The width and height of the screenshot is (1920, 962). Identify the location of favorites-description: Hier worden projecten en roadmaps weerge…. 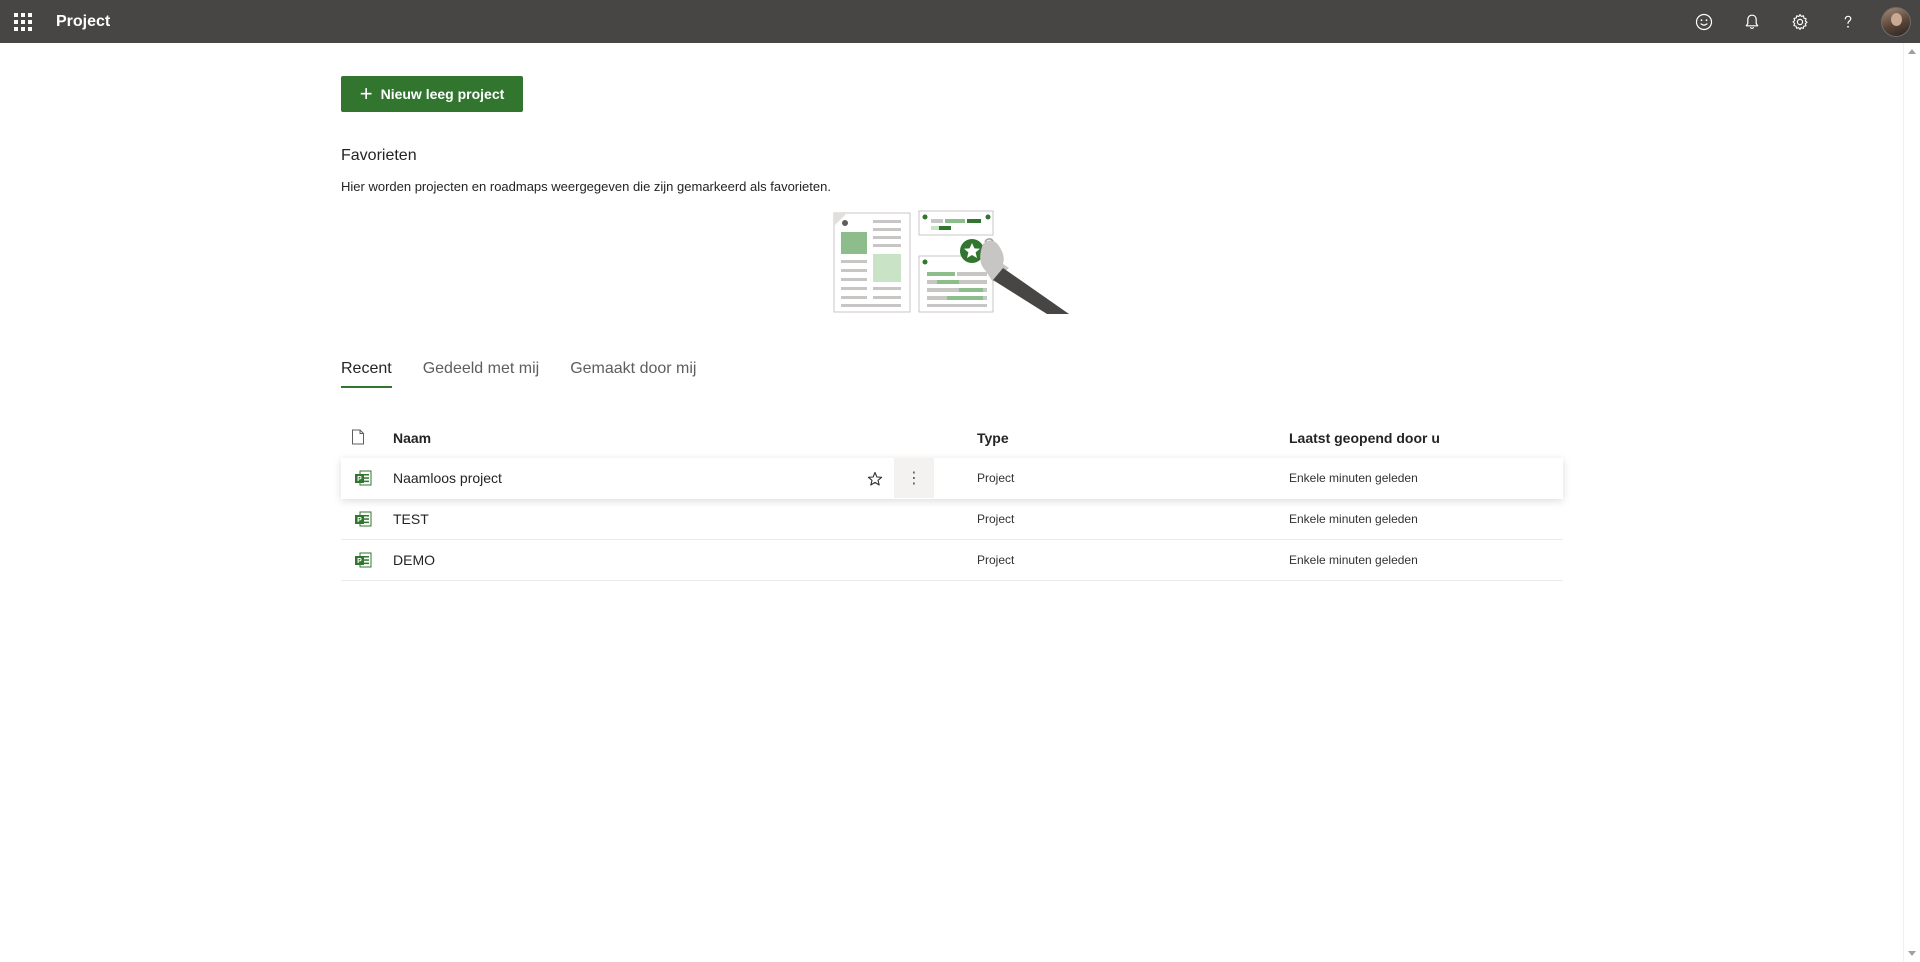
(586, 186).